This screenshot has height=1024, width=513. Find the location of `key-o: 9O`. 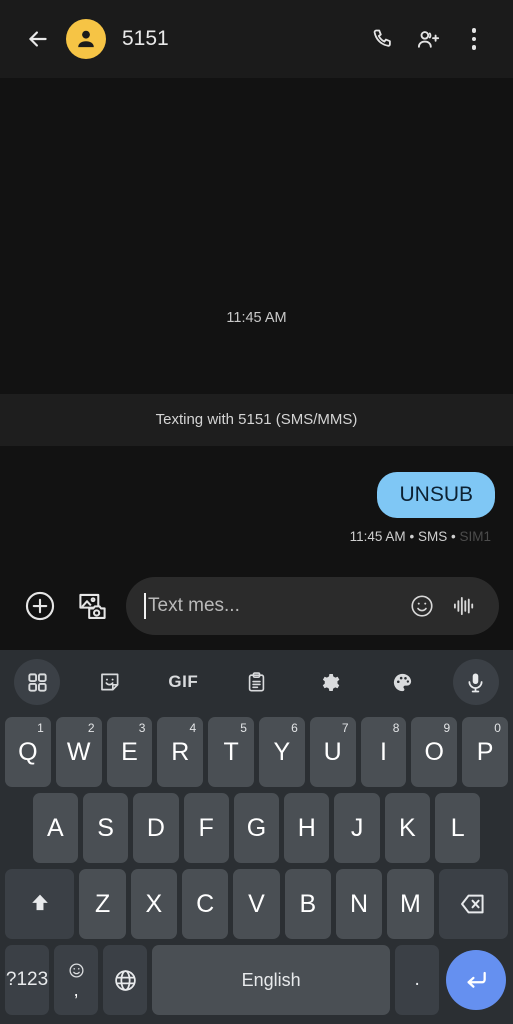

key-o: 9O is located at coordinates (434, 752).